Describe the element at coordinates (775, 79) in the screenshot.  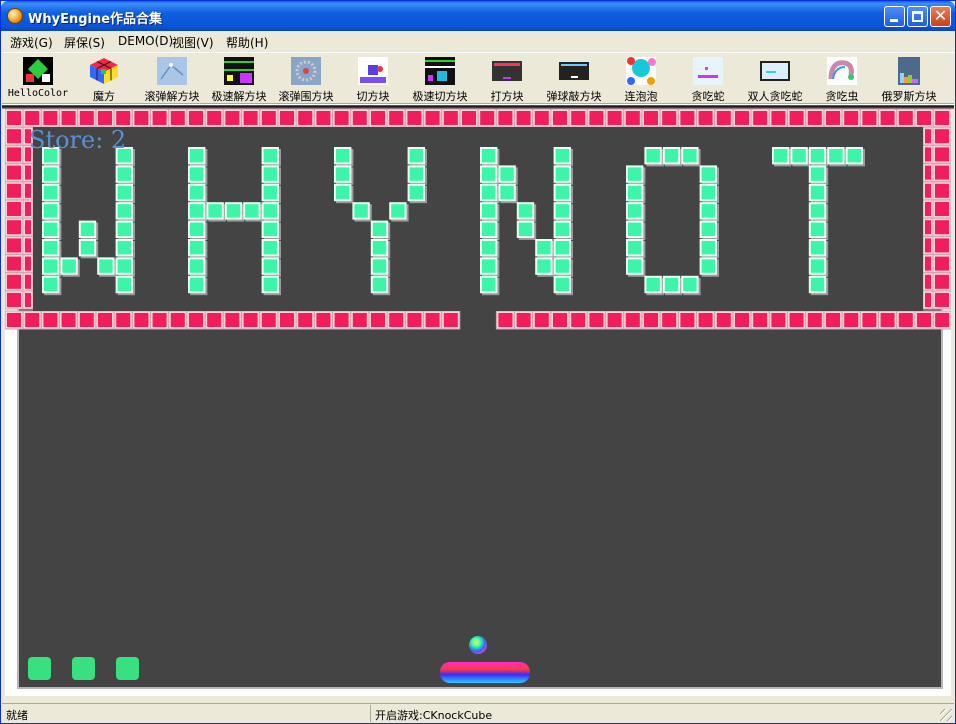
I see `tool-two-player-snake: 双人贪吃蛇` at that location.